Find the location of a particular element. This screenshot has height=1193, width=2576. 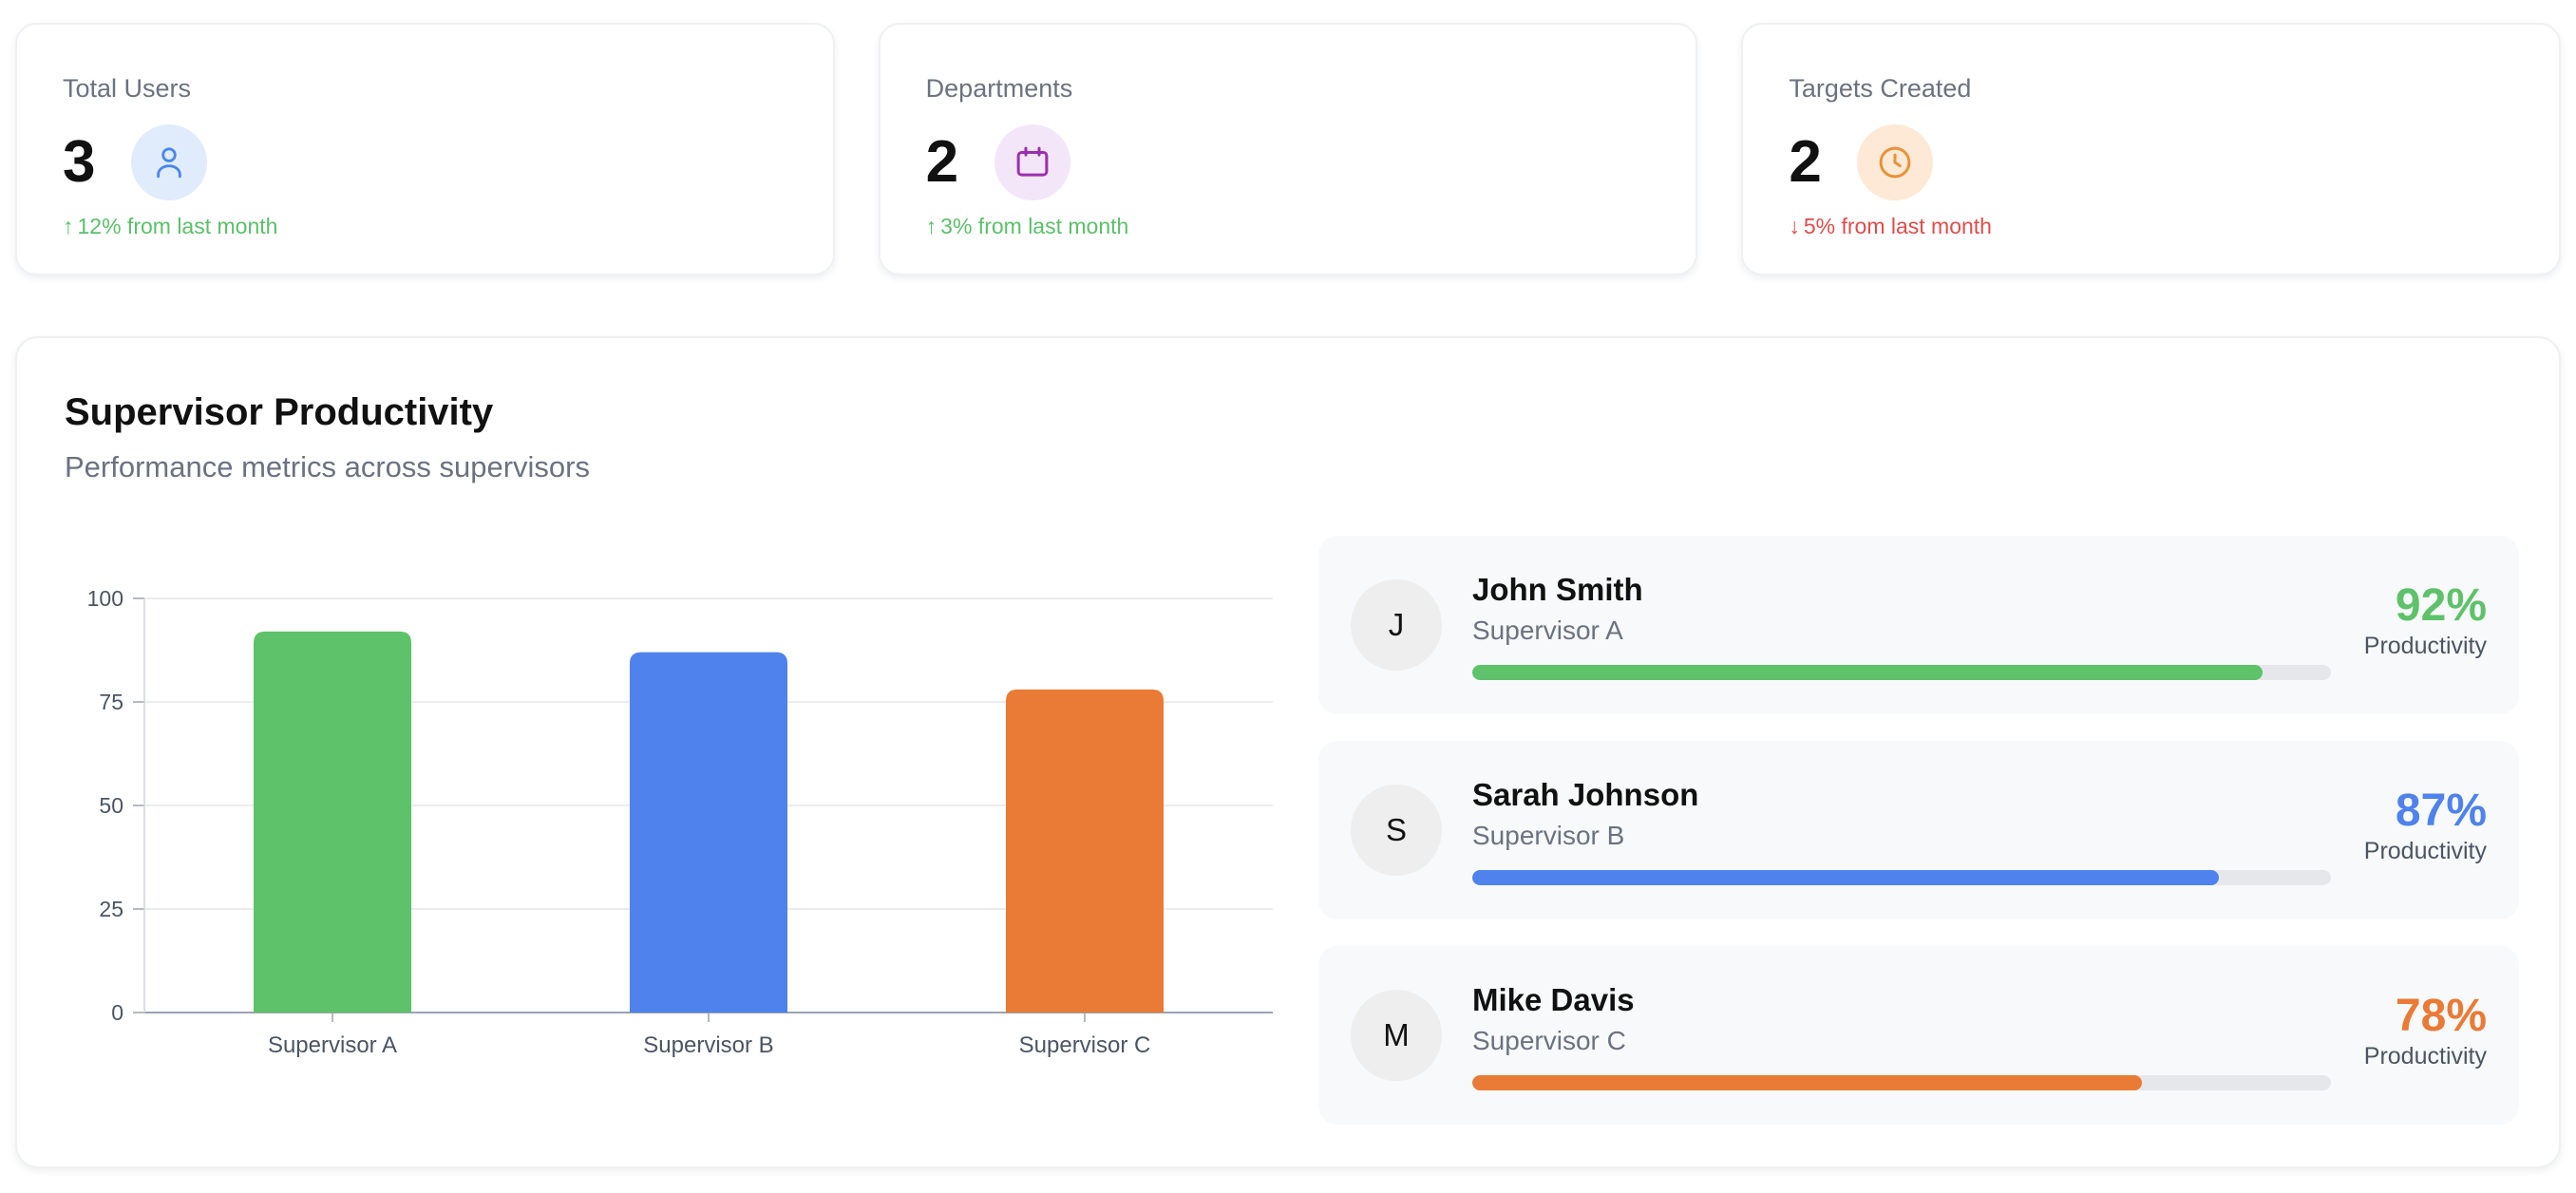

y-tick-label: 100 is located at coordinates (105, 598).